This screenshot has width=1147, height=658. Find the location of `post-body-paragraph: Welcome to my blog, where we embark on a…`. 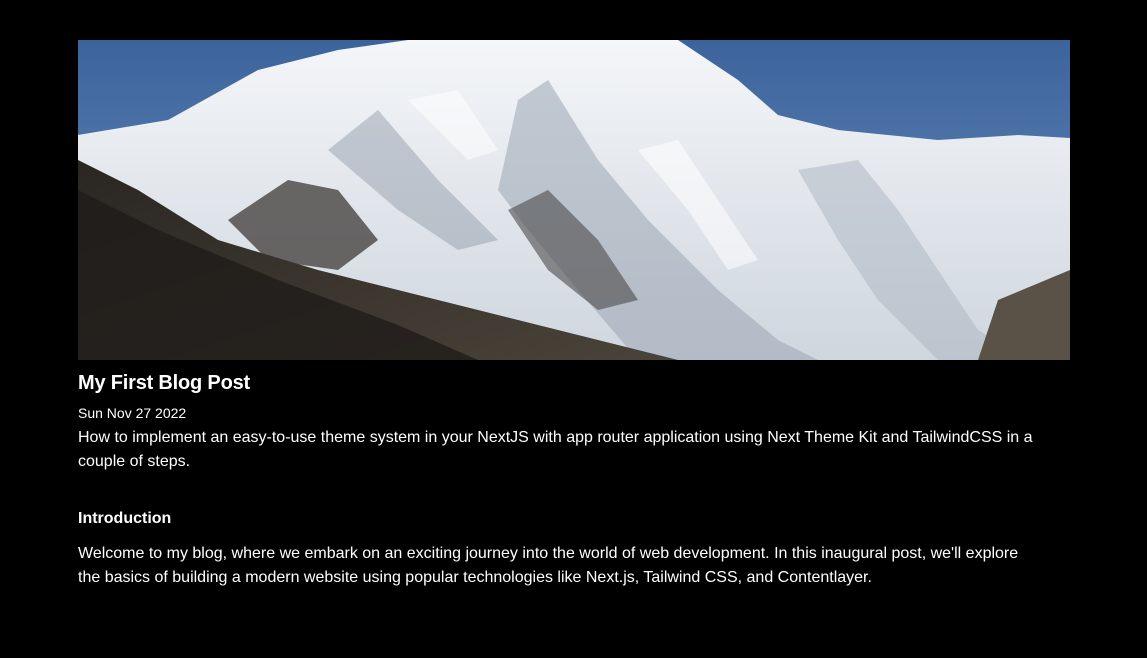

post-body-paragraph: Welcome to my blog, where we embark on a… is located at coordinates (548, 565).